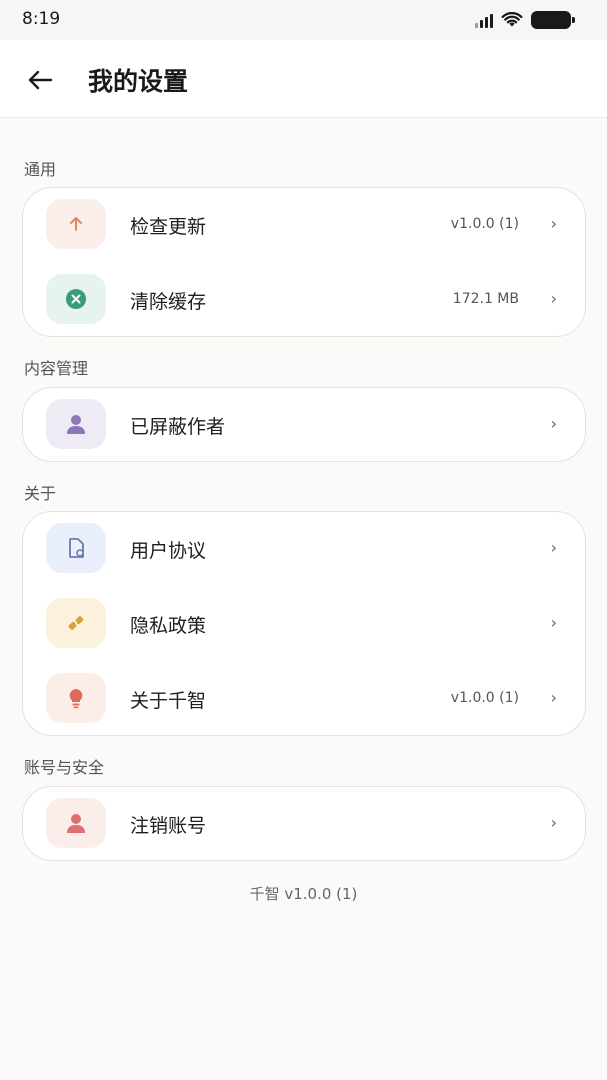  What do you see at coordinates (525, 20) in the screenshot?
I see `status-icons` at bounding box center [525, 20].